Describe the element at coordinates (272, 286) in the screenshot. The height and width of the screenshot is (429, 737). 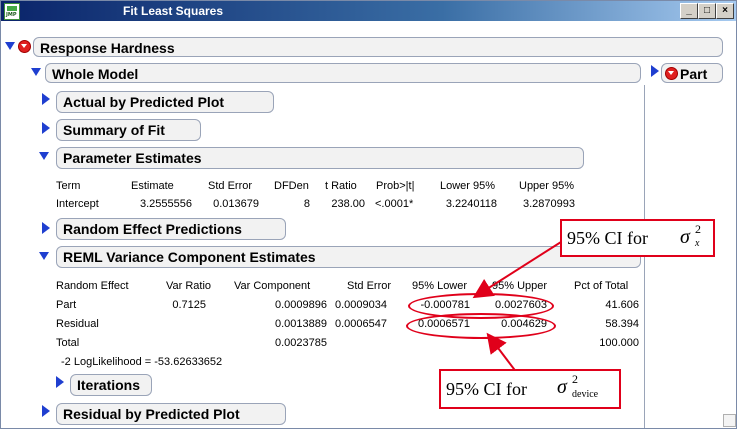
I see `reml-header-var-component: Var Component` at that location.